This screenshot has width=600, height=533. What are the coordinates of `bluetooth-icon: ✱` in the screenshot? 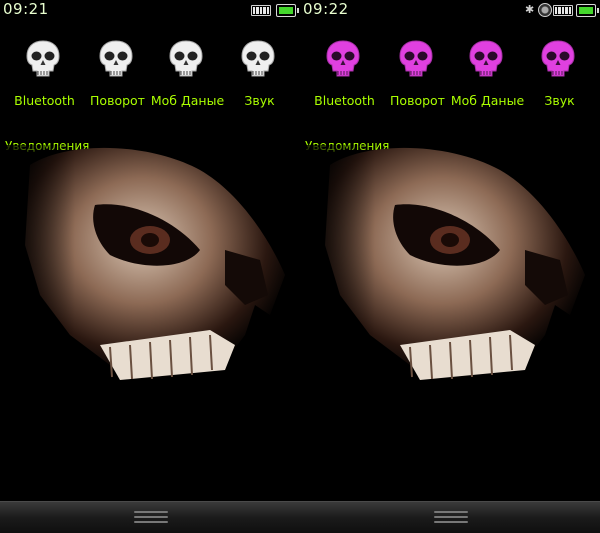 It's located at (530, 9).